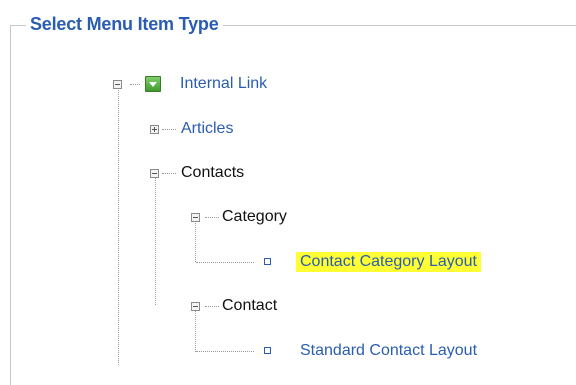 This screenshot has width=576, height=385. Describe the element at coordinates (212, 173) in the screenshot. I see `tree-node-contacts: Contacts` at that location.